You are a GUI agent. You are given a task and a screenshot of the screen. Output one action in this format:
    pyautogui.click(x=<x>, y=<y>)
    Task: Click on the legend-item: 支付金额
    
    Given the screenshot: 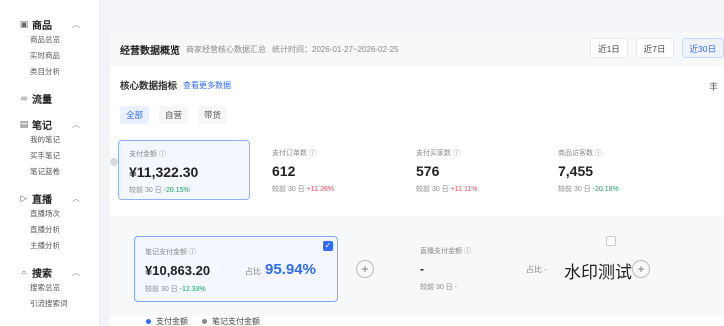 What is the action you would take?
    pyautogui.click(x=167, y=321)
    